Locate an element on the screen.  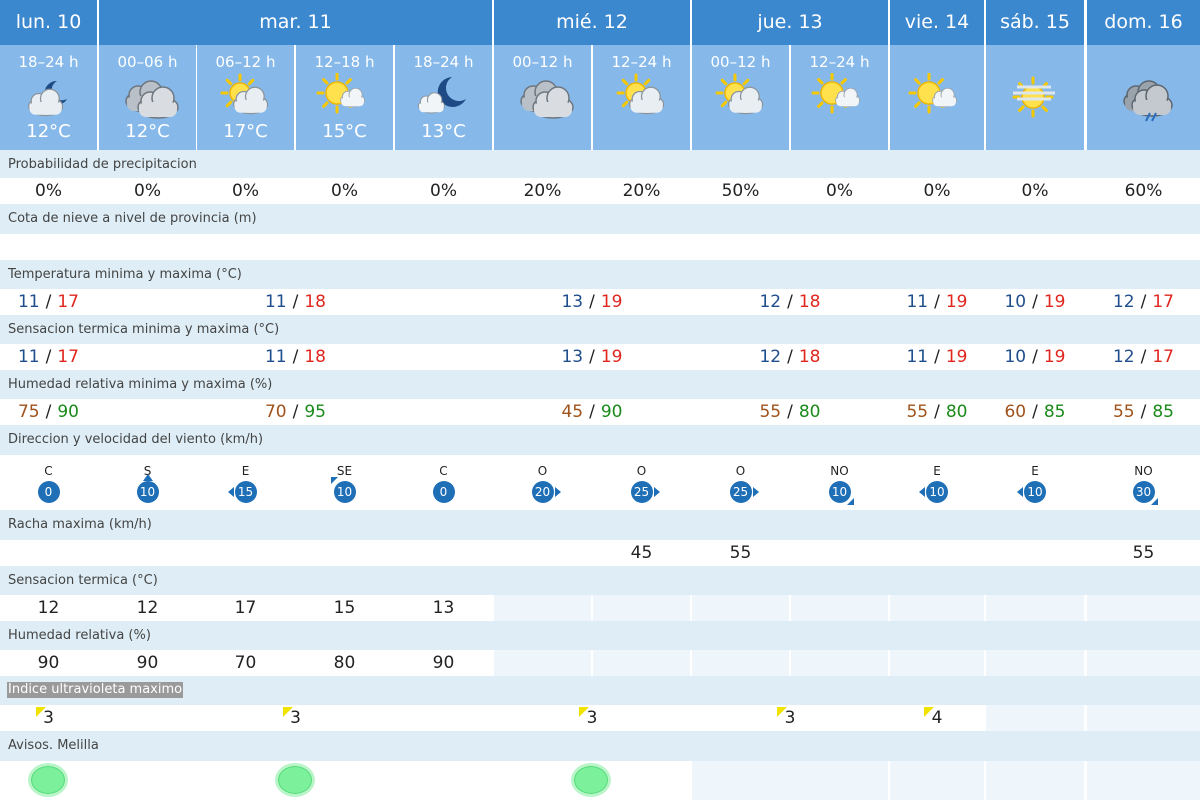
uv-value is located at coordinates (1035, 718).